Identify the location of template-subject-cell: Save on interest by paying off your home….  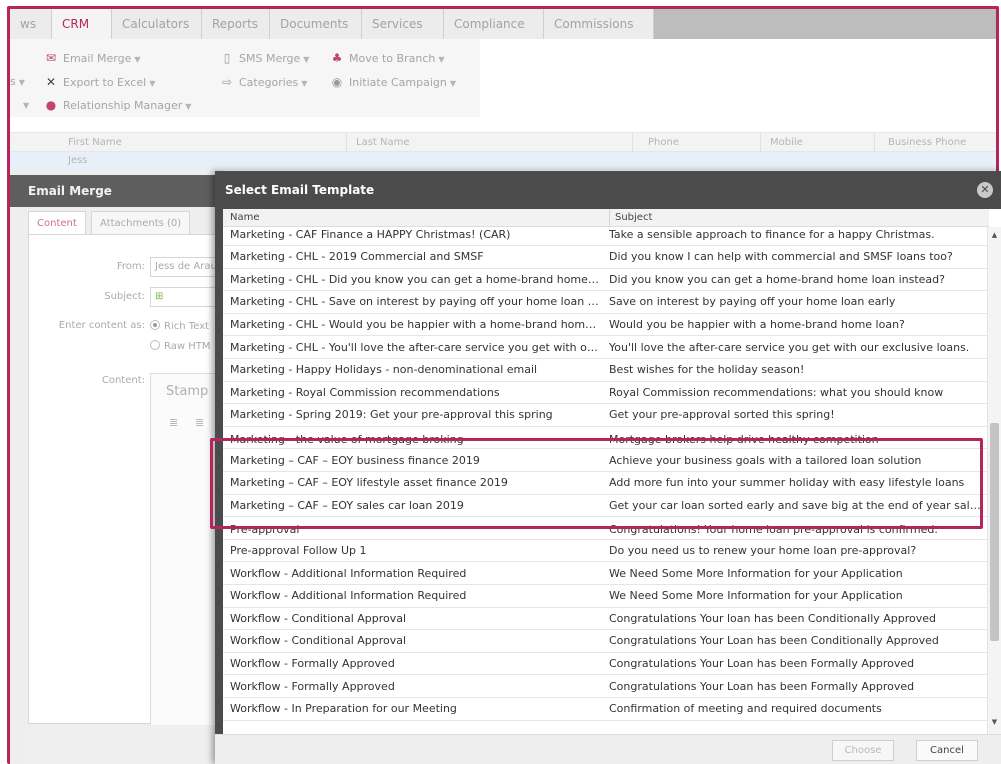
(752, 302).